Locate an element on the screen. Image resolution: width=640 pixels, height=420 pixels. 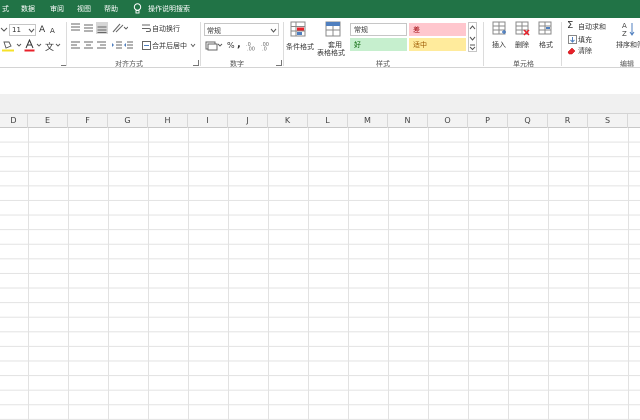
column-header-h: H is located at coordinates (168, 121).